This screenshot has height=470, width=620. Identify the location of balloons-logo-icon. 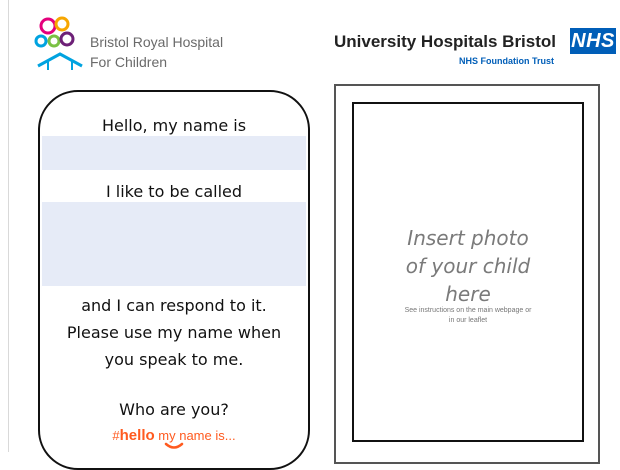
(58, 43).